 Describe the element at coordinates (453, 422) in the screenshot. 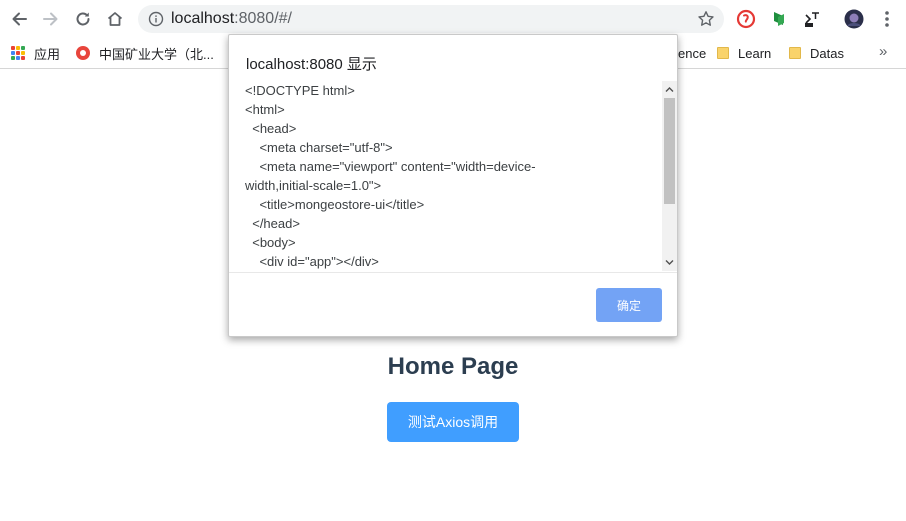

I see `test-axios-button: 测试Axios调用` at that location.